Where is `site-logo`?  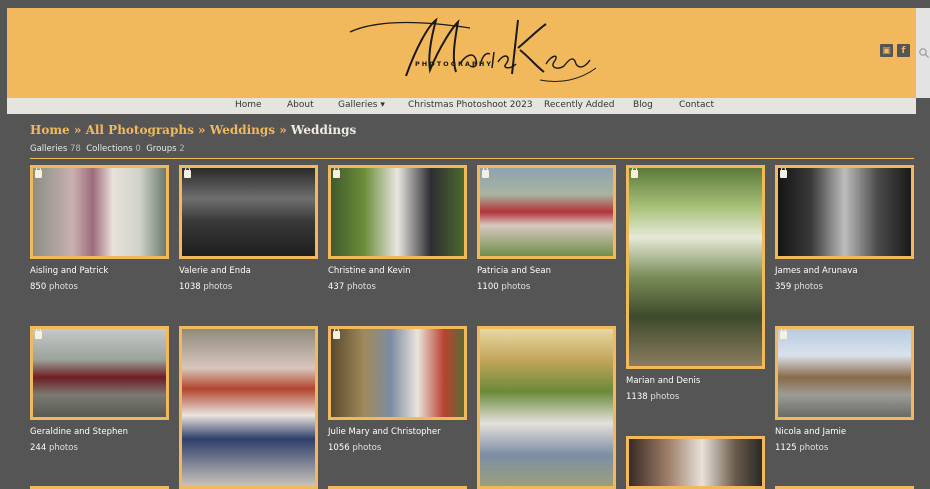 site-logo is located at coordinates (470, 49).